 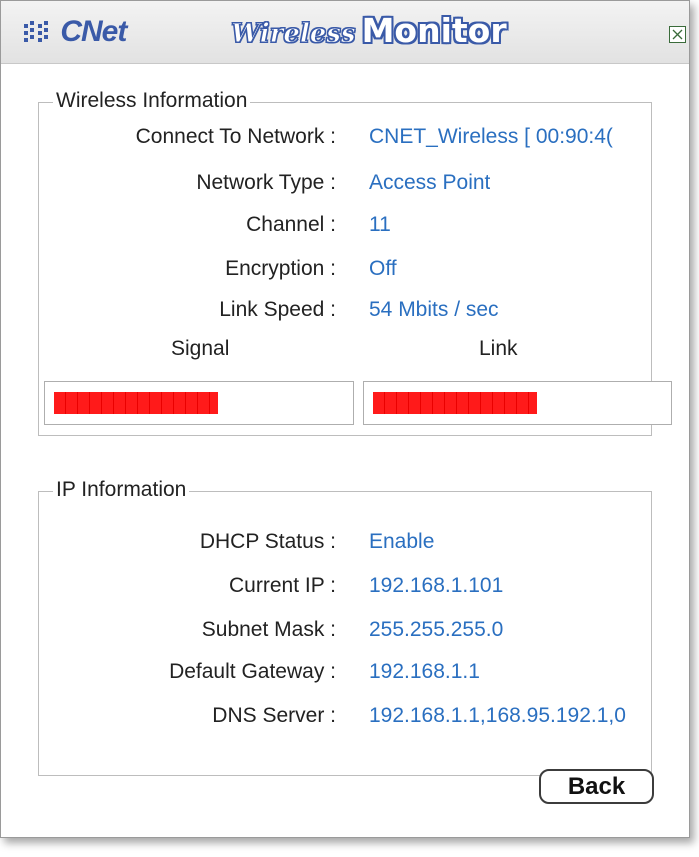 What do you see at coordinates (277, 309) in the screenshot?
I see `link-speed-label: Link Speed :` at bounding box center [277, 309].